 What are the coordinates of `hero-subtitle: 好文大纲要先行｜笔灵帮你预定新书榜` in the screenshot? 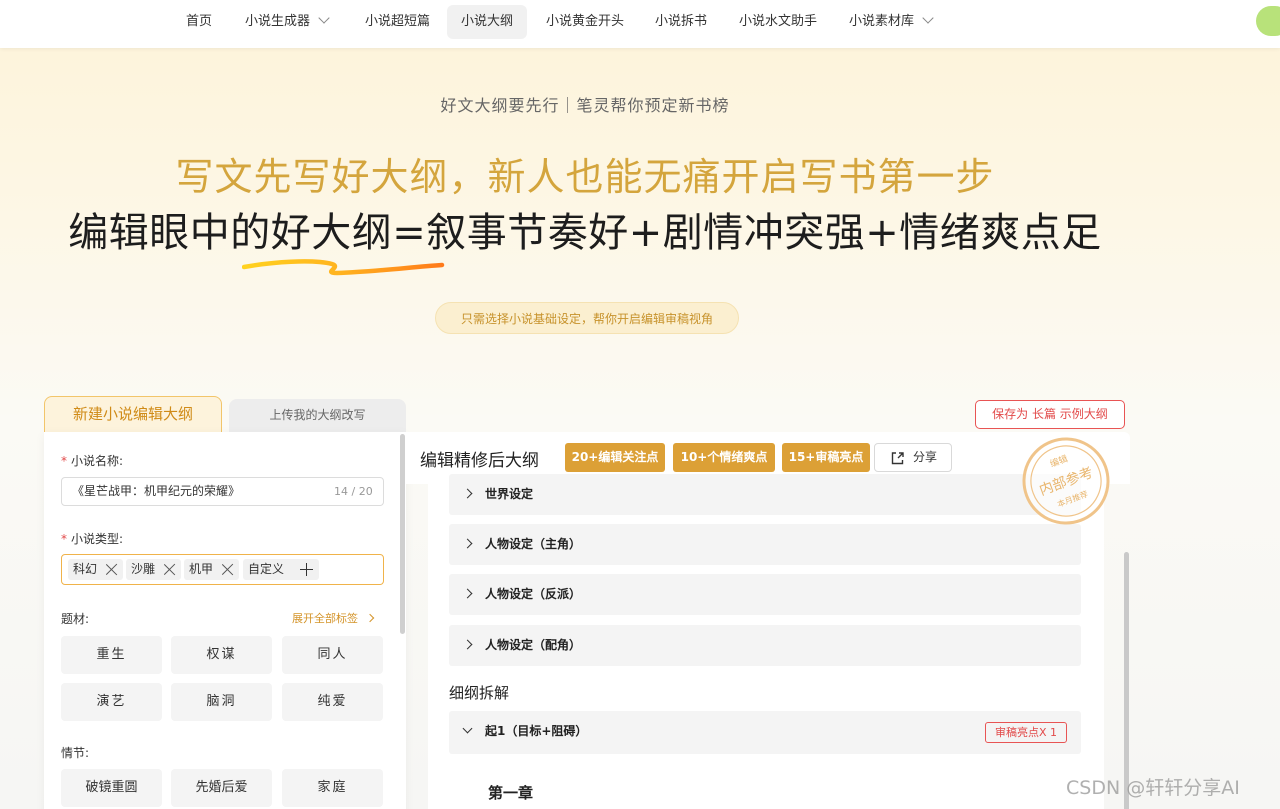 It's located at (585, 105).